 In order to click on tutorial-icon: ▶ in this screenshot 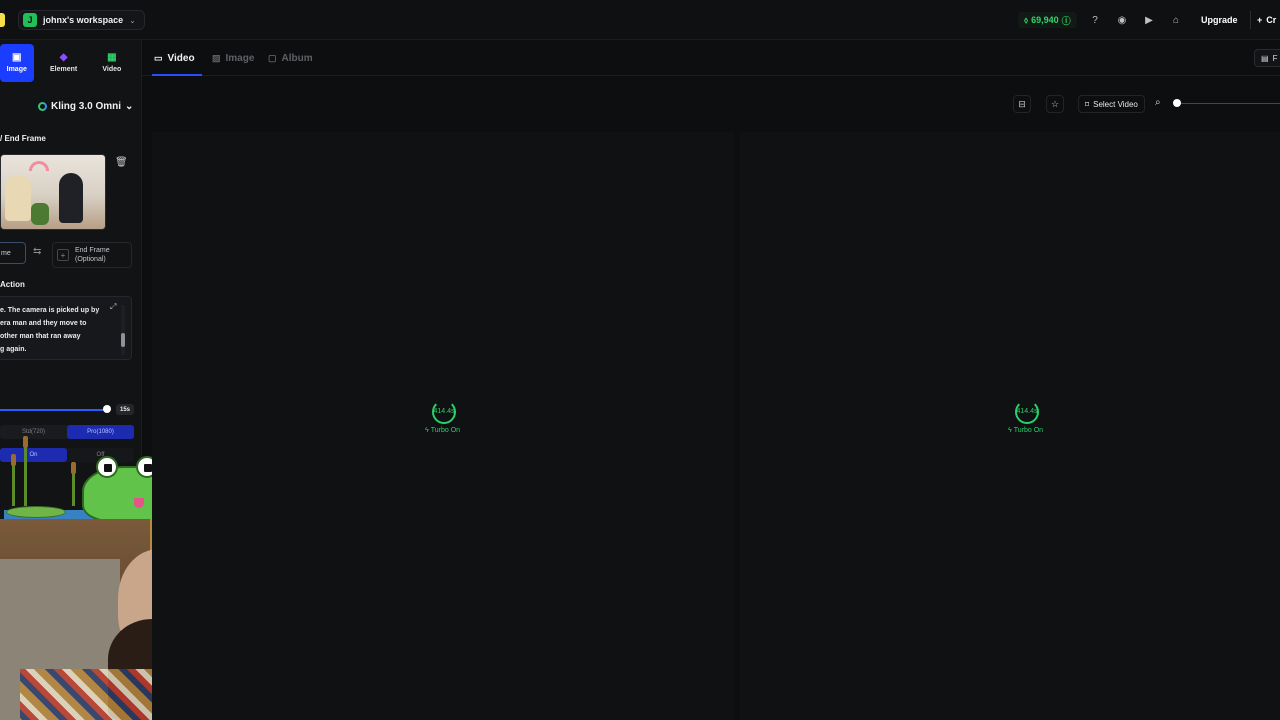, I will do `click(1149, 20)`.